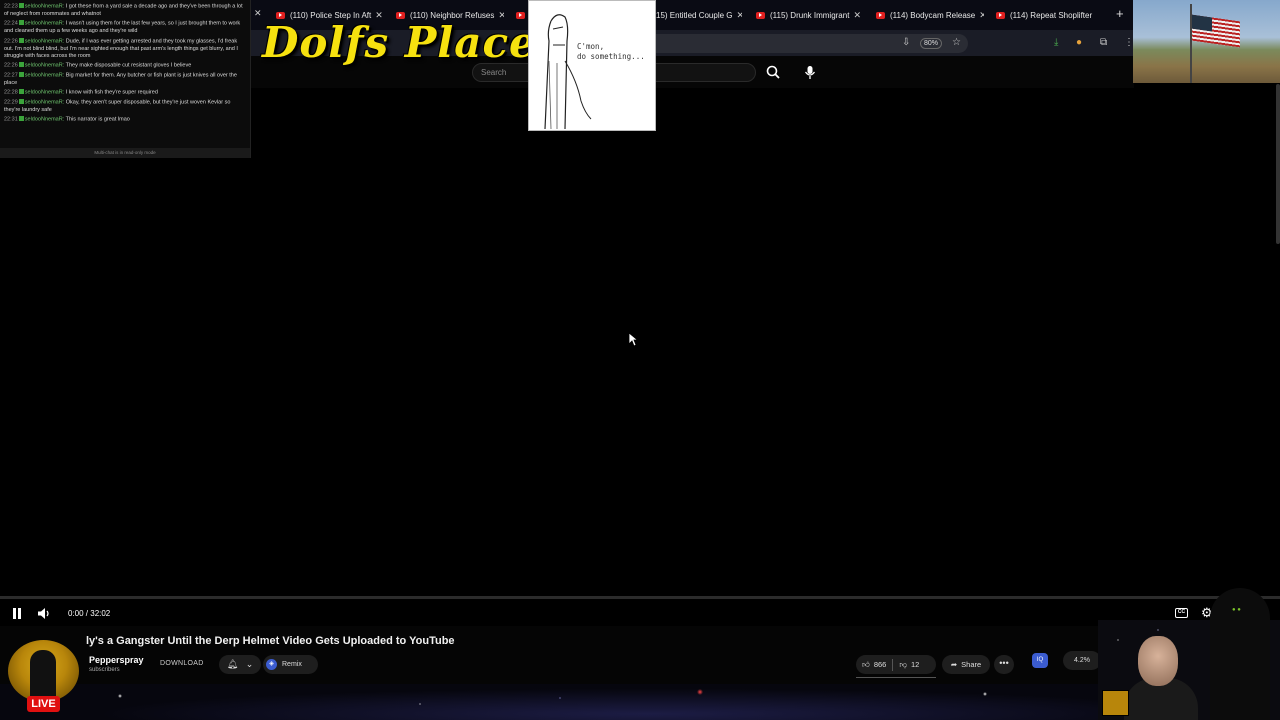 This screenshot has width=1280, height=720. Describe the element at coordinates (116, 660) in the screenshot. I see `channel-name: Pepperspray` at that location.